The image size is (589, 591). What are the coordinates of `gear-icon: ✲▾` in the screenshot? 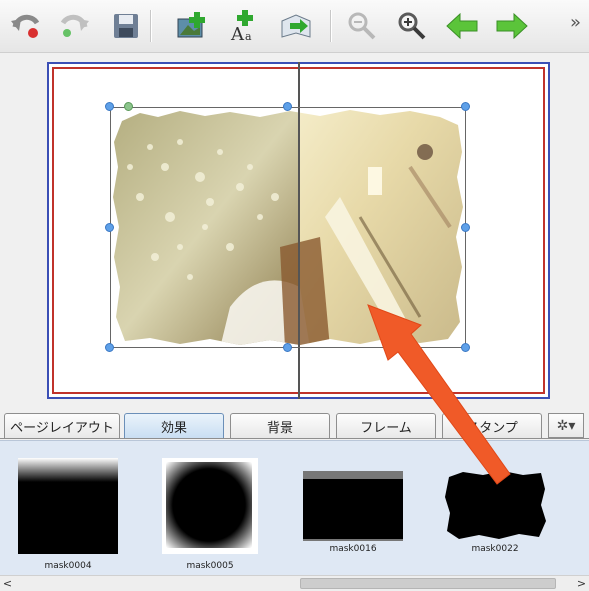 It's located at (566, 425).